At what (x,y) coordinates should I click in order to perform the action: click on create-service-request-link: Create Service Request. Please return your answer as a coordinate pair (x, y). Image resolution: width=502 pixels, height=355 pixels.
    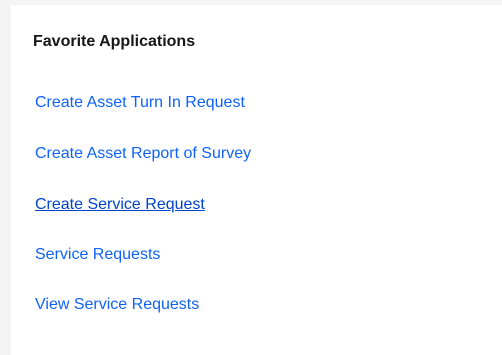
    Looking at the image, I should click on (120, 205).